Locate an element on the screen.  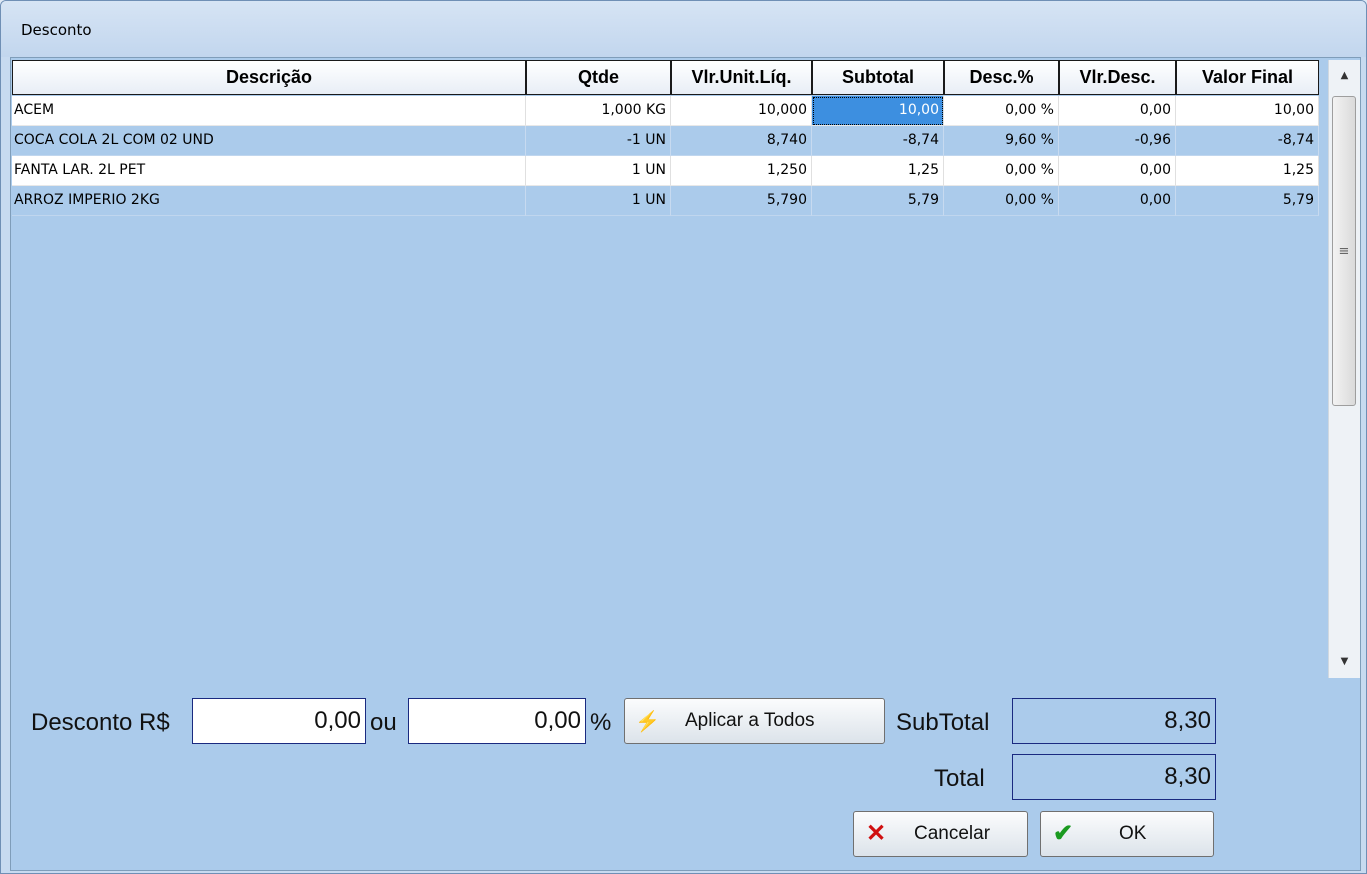
cell-valor-final: 5,79 is located at coordinates (1247, 201).